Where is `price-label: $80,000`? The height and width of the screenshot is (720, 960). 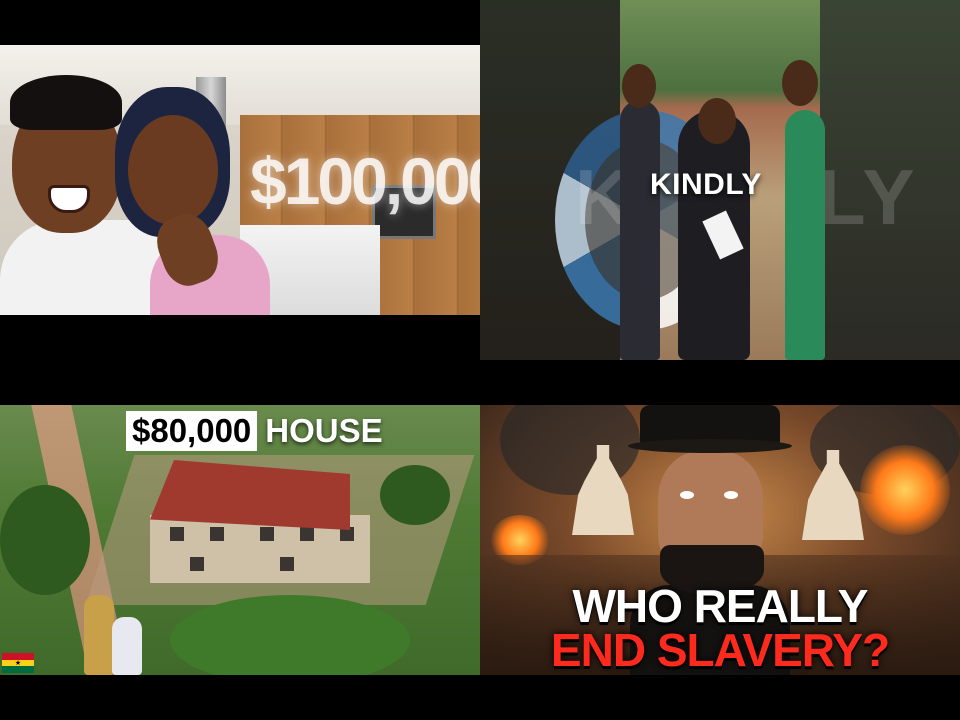 price-label: $80,000 is located at coordinates (192, 431).